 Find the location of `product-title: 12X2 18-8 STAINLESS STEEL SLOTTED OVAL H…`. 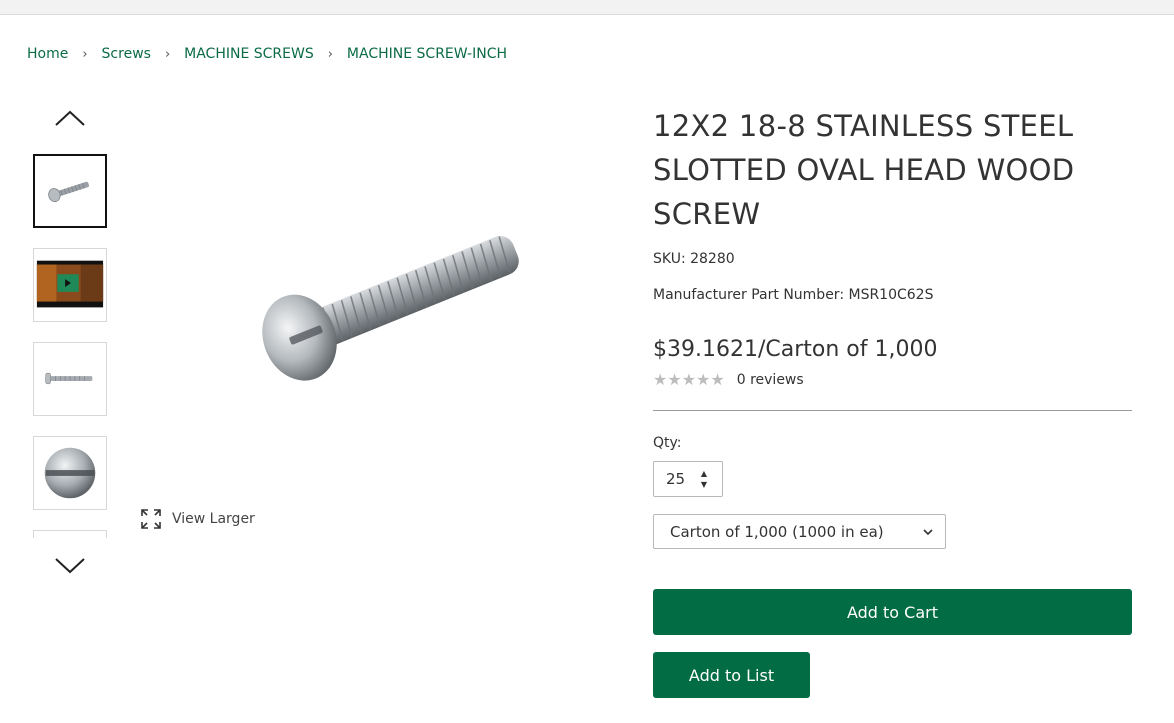

product-title: 12X2 18-8 STAINLESS STEEL SLOTTED OVAL H… is located at coordinates (864, 170).